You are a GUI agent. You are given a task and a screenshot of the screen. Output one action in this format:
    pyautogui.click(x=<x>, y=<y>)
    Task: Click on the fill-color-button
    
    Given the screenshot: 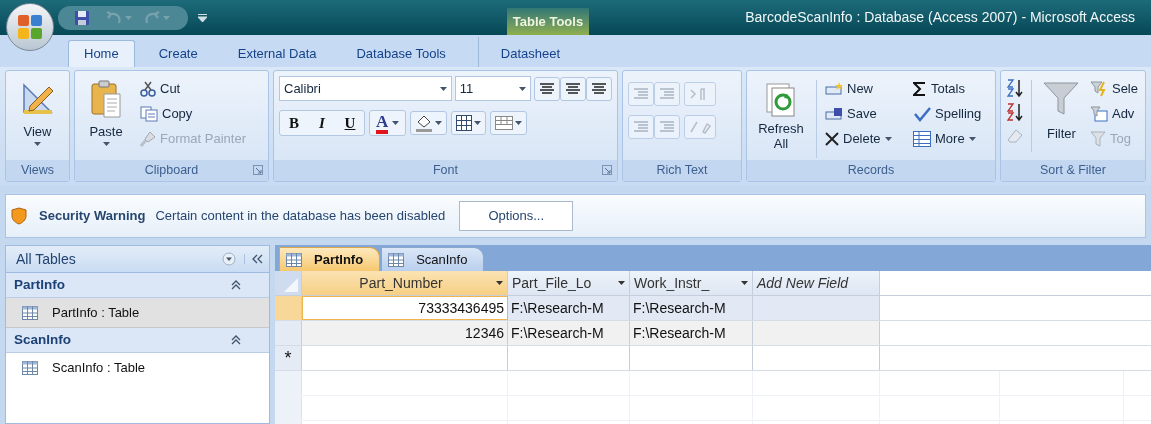 What is the action you would take?
    pyautogui.click(x=429, y=123)
    